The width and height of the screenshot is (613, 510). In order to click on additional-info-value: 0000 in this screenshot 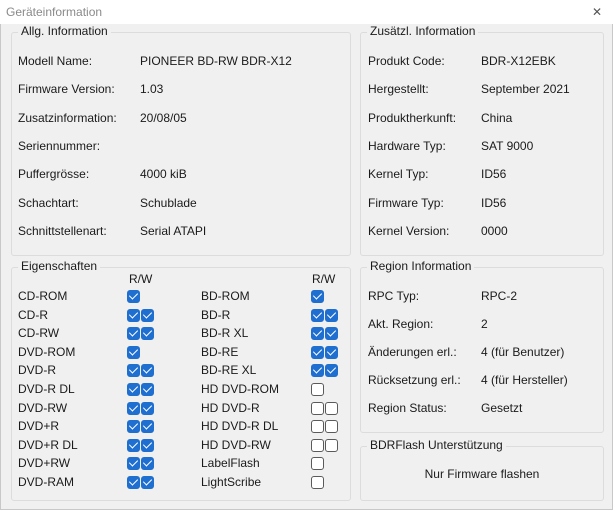, I will do `click(494, 230)`.